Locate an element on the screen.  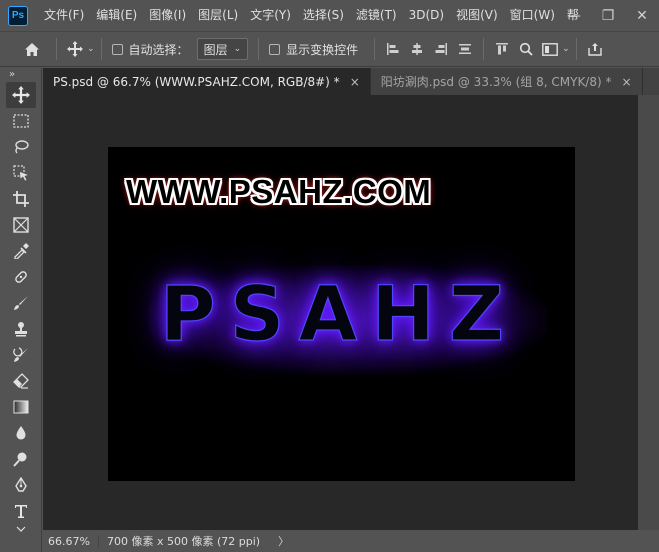
auto-select-value: 图层 is located at coordinates (215, 49).